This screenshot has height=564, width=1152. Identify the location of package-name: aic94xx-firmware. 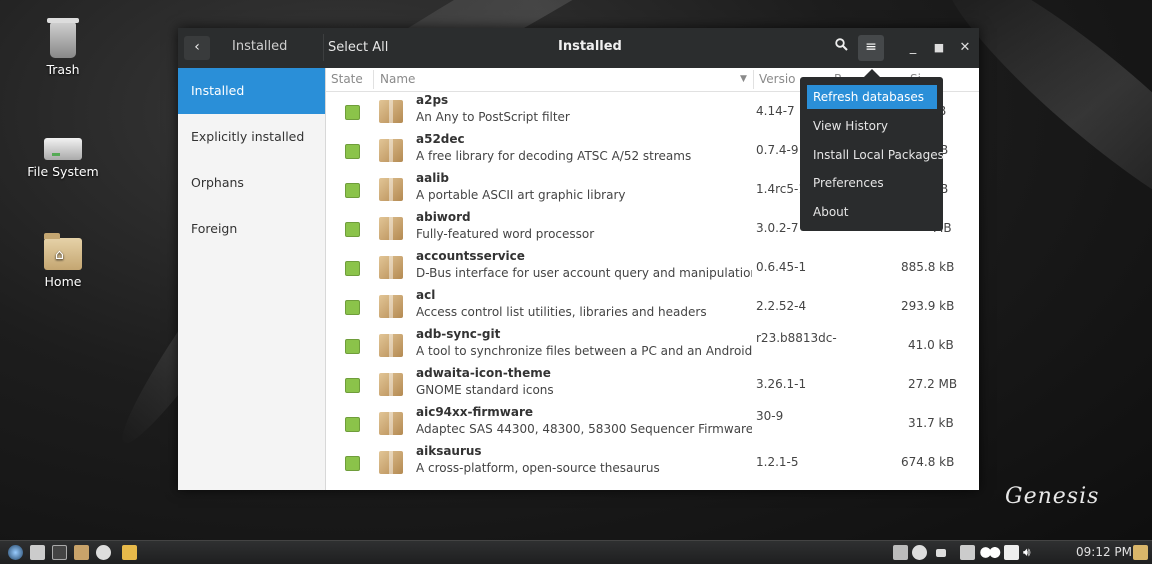
(475, 412).